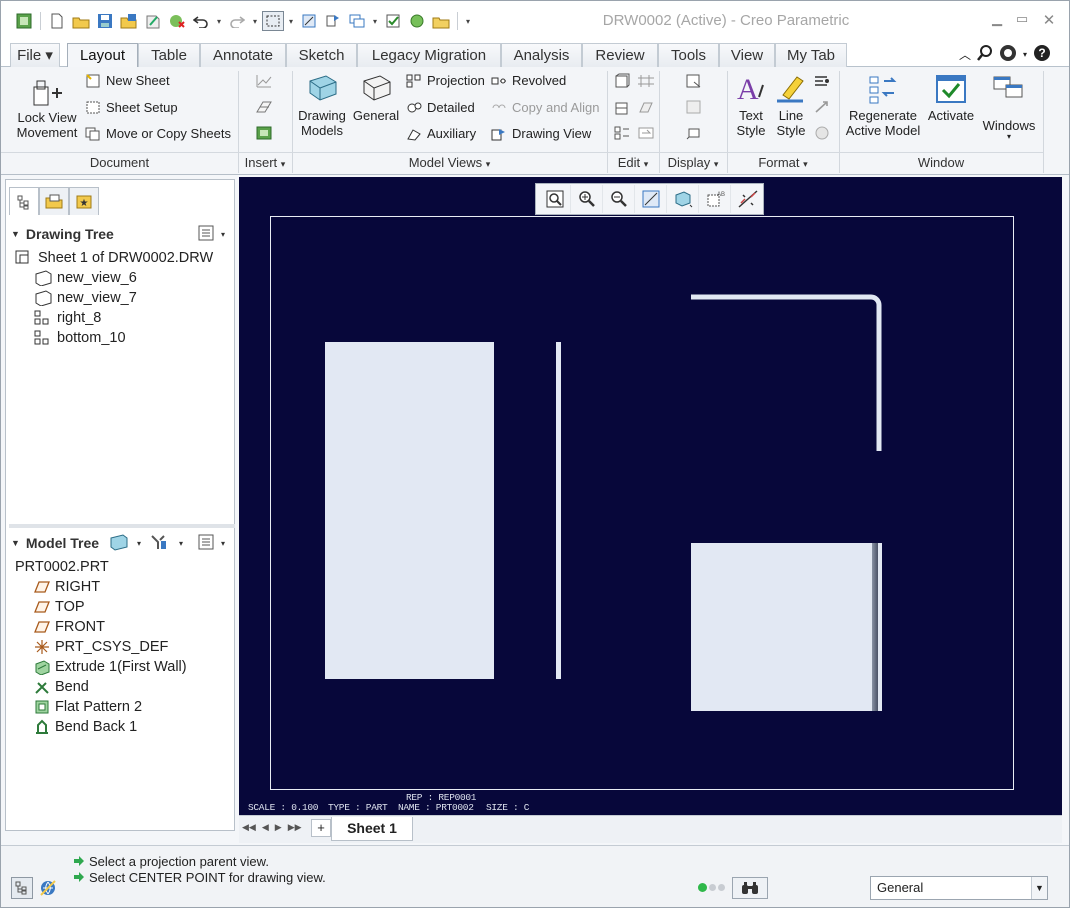 The image size is (1070, 908). Describe the element at coordinates (619, 199) in the screenshot. I see `zoom-out-icon` at that location.